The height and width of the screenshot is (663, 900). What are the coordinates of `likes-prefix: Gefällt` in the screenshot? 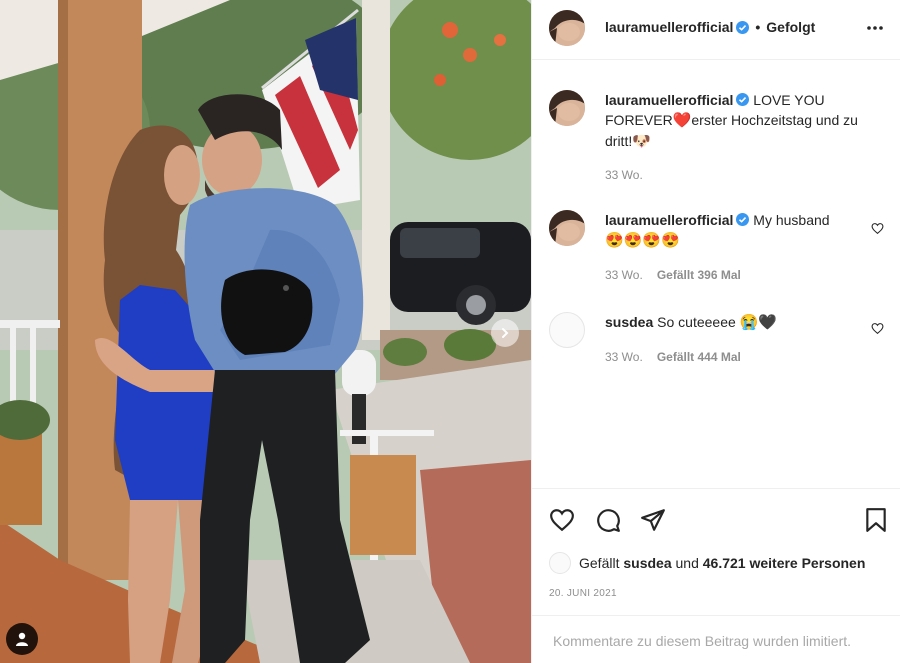 It's located at (599, 563).